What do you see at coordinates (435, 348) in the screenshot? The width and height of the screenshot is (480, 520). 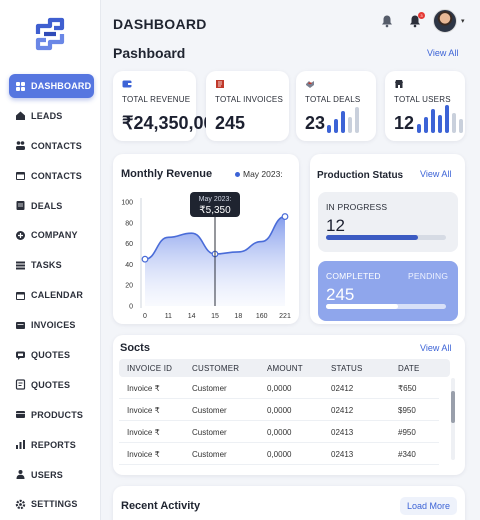 I see `table-view-all-link: View All` at bounding box center [435, 348].